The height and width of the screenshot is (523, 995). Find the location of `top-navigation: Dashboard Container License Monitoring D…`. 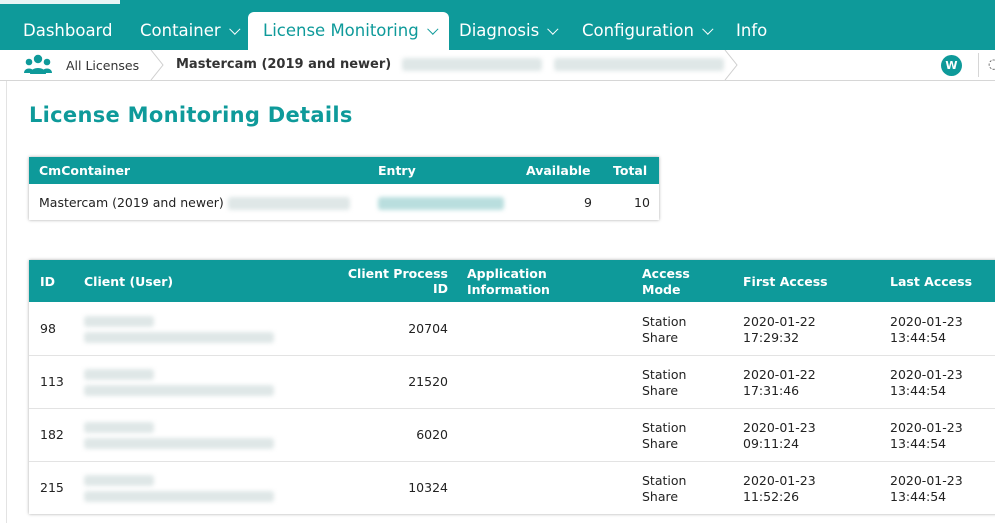

top-navigation: Dashboard Container License Monitoring D… is located at coordinates (497, 25).